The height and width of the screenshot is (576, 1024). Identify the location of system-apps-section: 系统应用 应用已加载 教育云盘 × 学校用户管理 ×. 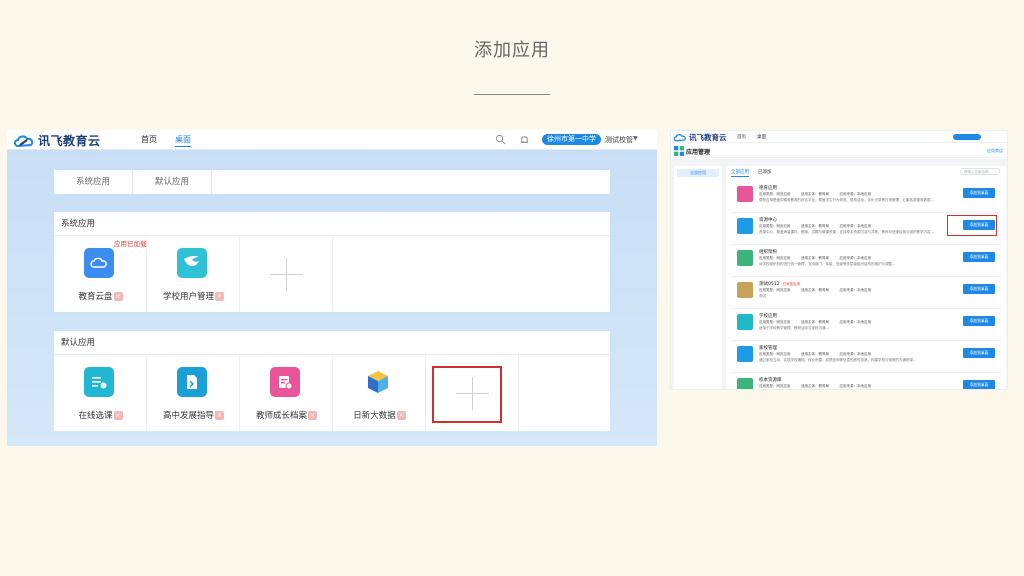
(332, 262).